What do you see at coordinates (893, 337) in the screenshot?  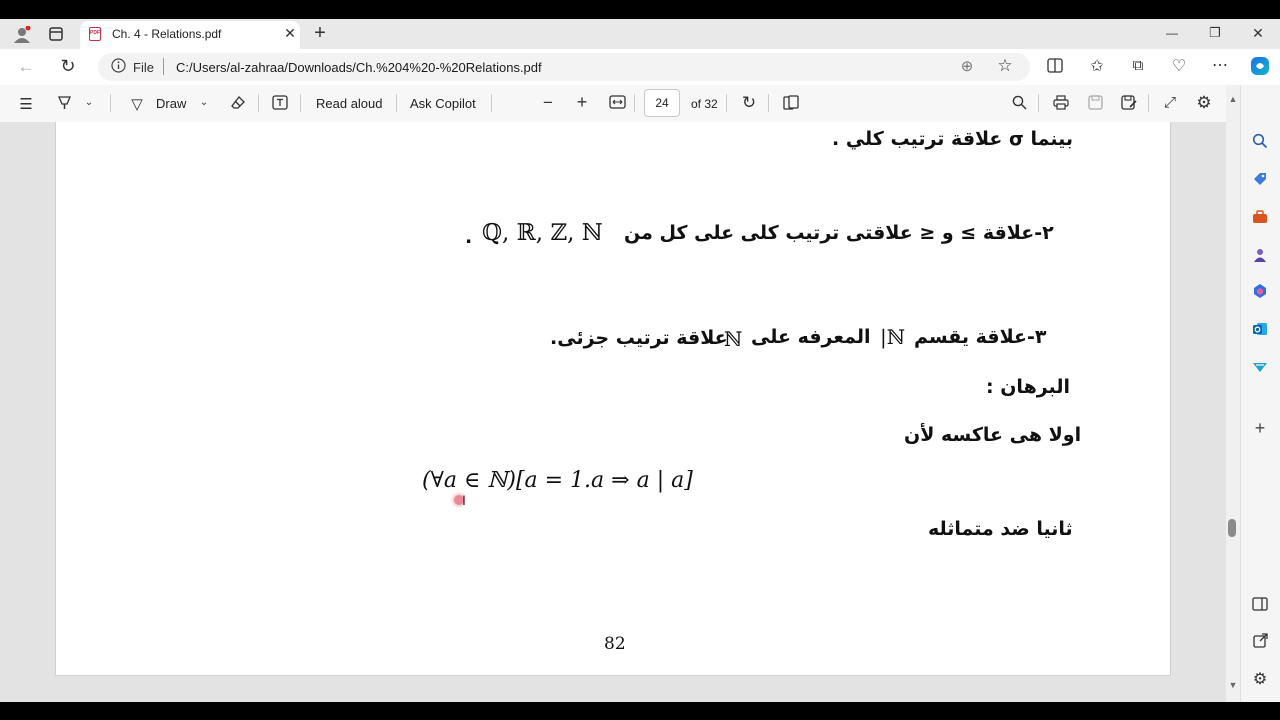 I see `divides-symbol: |ℕ` at bounding box center [893, 337].